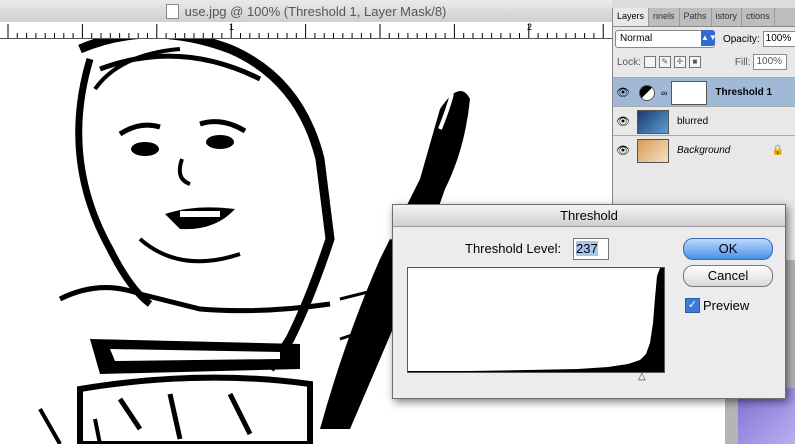 The image size is (795, 444). Describe the element at coordinates (758, 17) in the screenshot. I see `tab-actions: ctions` at that location.